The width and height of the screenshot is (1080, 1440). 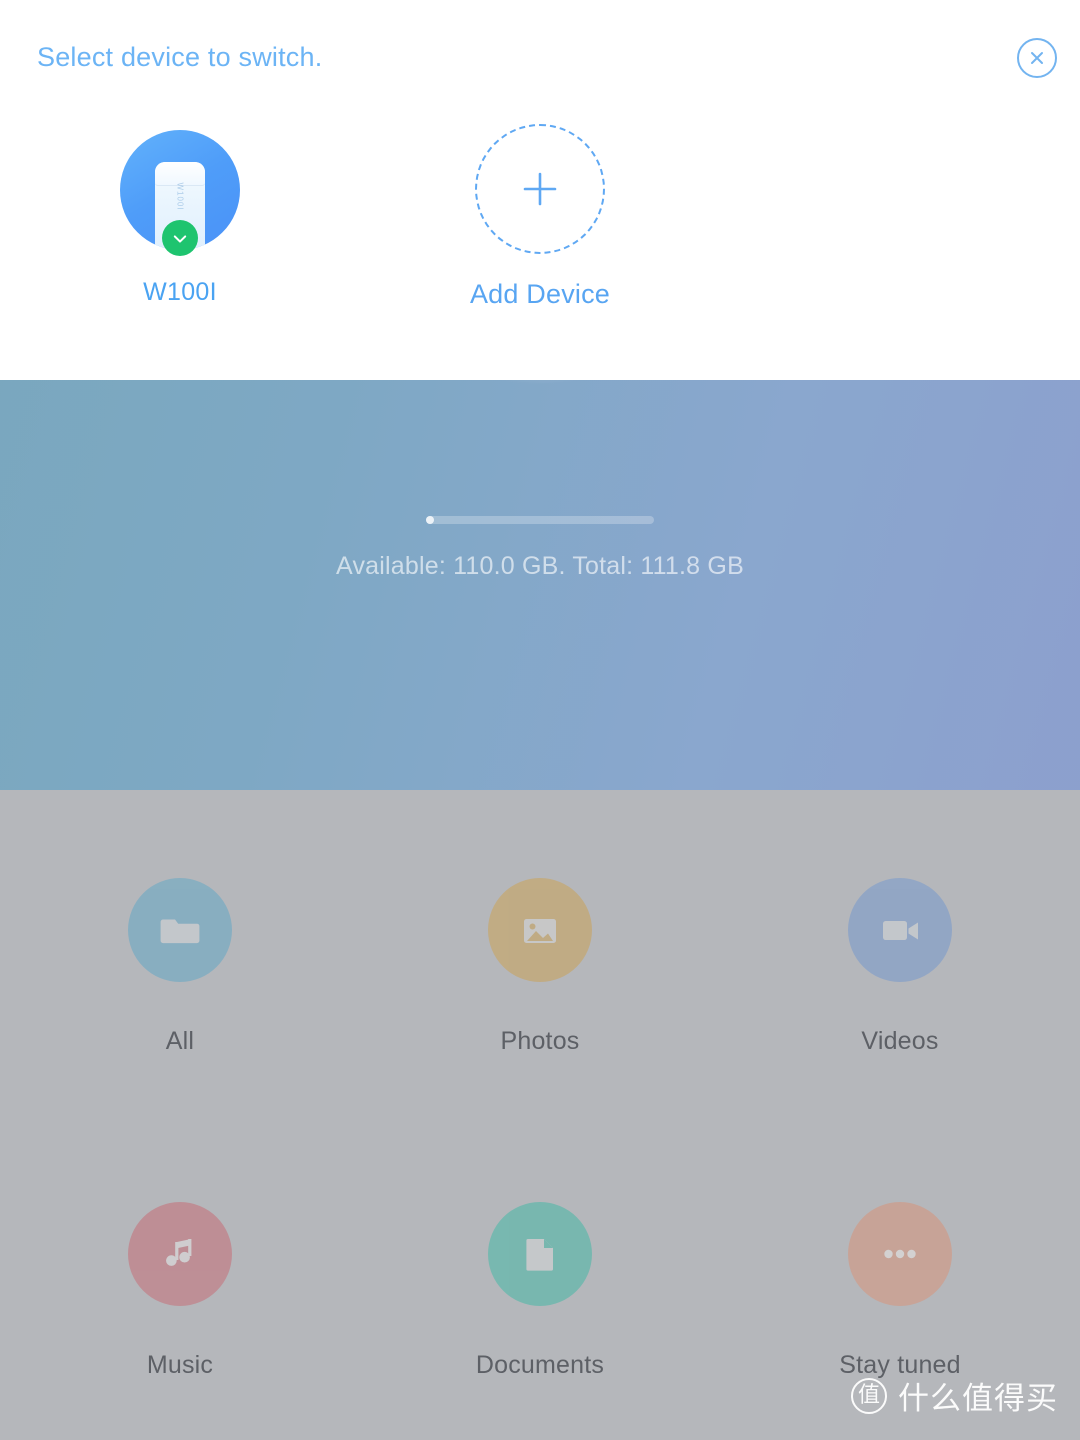 I want to click on device-list: W100I W100I Add Device, so click(x=540, y=217).